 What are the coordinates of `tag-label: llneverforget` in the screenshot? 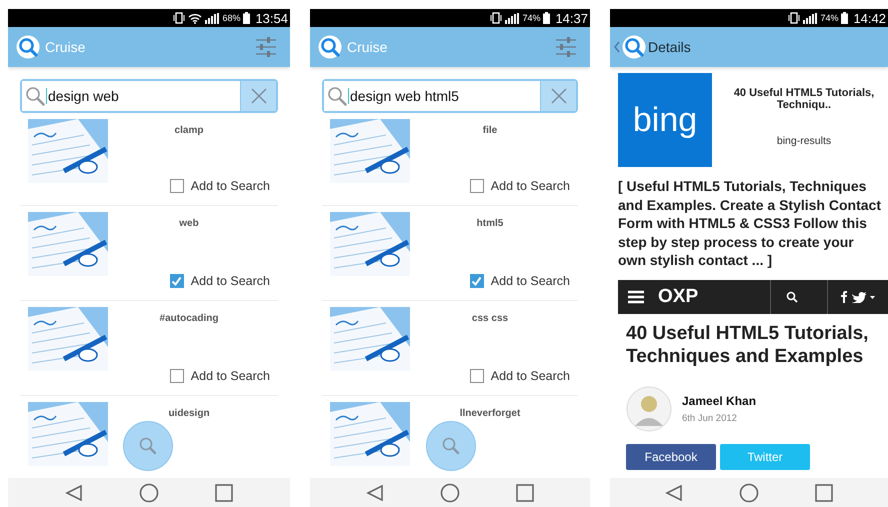 It's located at (490, 413).